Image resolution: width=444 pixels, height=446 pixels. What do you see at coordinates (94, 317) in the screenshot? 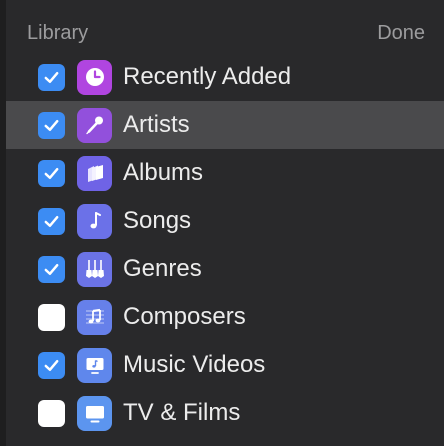
I see `sheet-music-icon` at bounding box center [94, 317].